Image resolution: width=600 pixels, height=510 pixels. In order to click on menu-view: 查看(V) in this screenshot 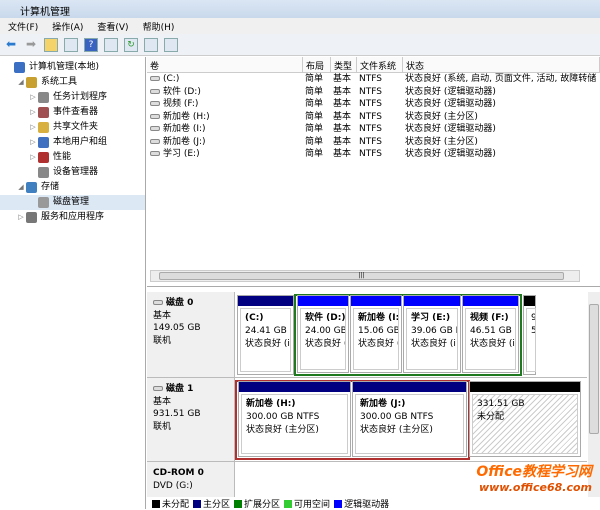, I will do `click(112, 26)`.